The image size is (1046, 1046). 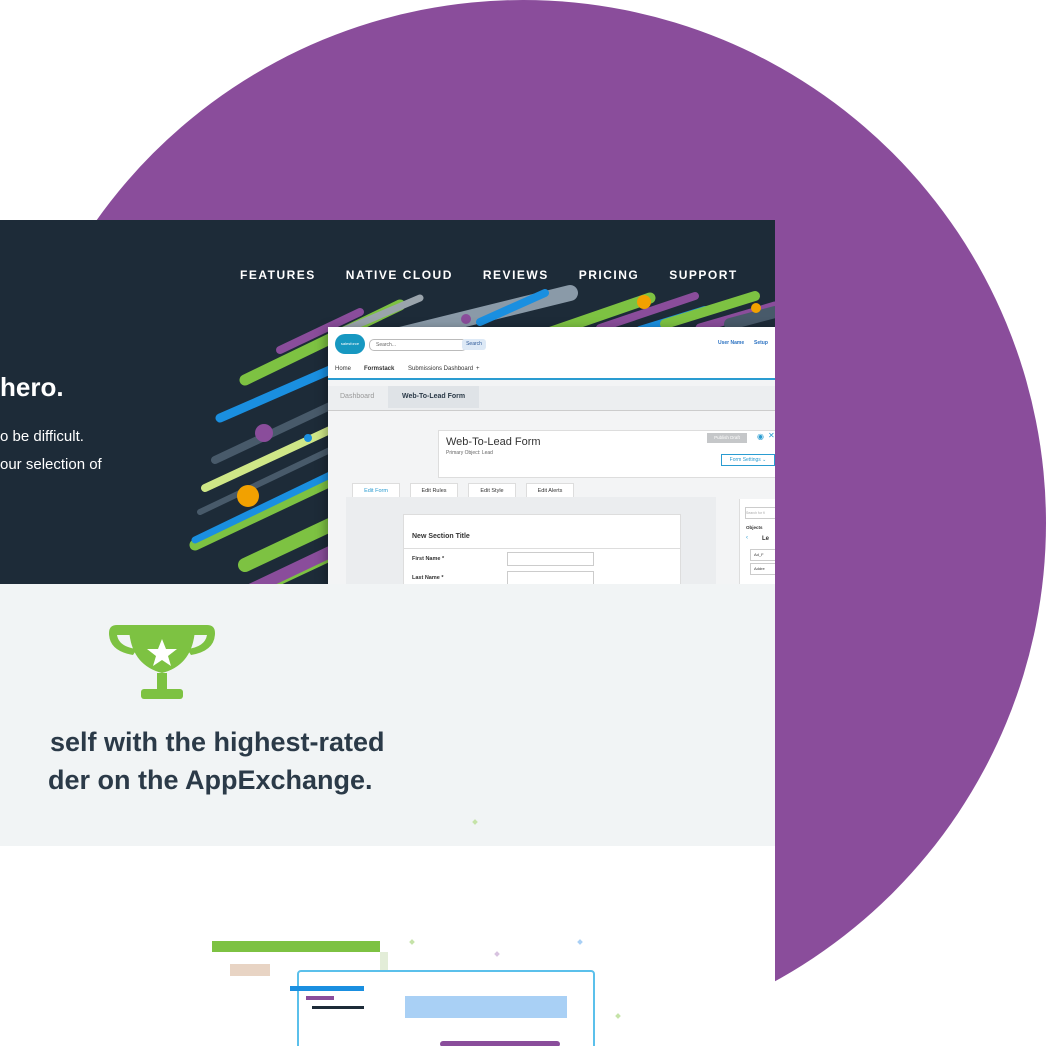 What do you see at coordinates (475, 822) in the screenshot?
I see `decorative-dot` at bounding box center [475, 822].